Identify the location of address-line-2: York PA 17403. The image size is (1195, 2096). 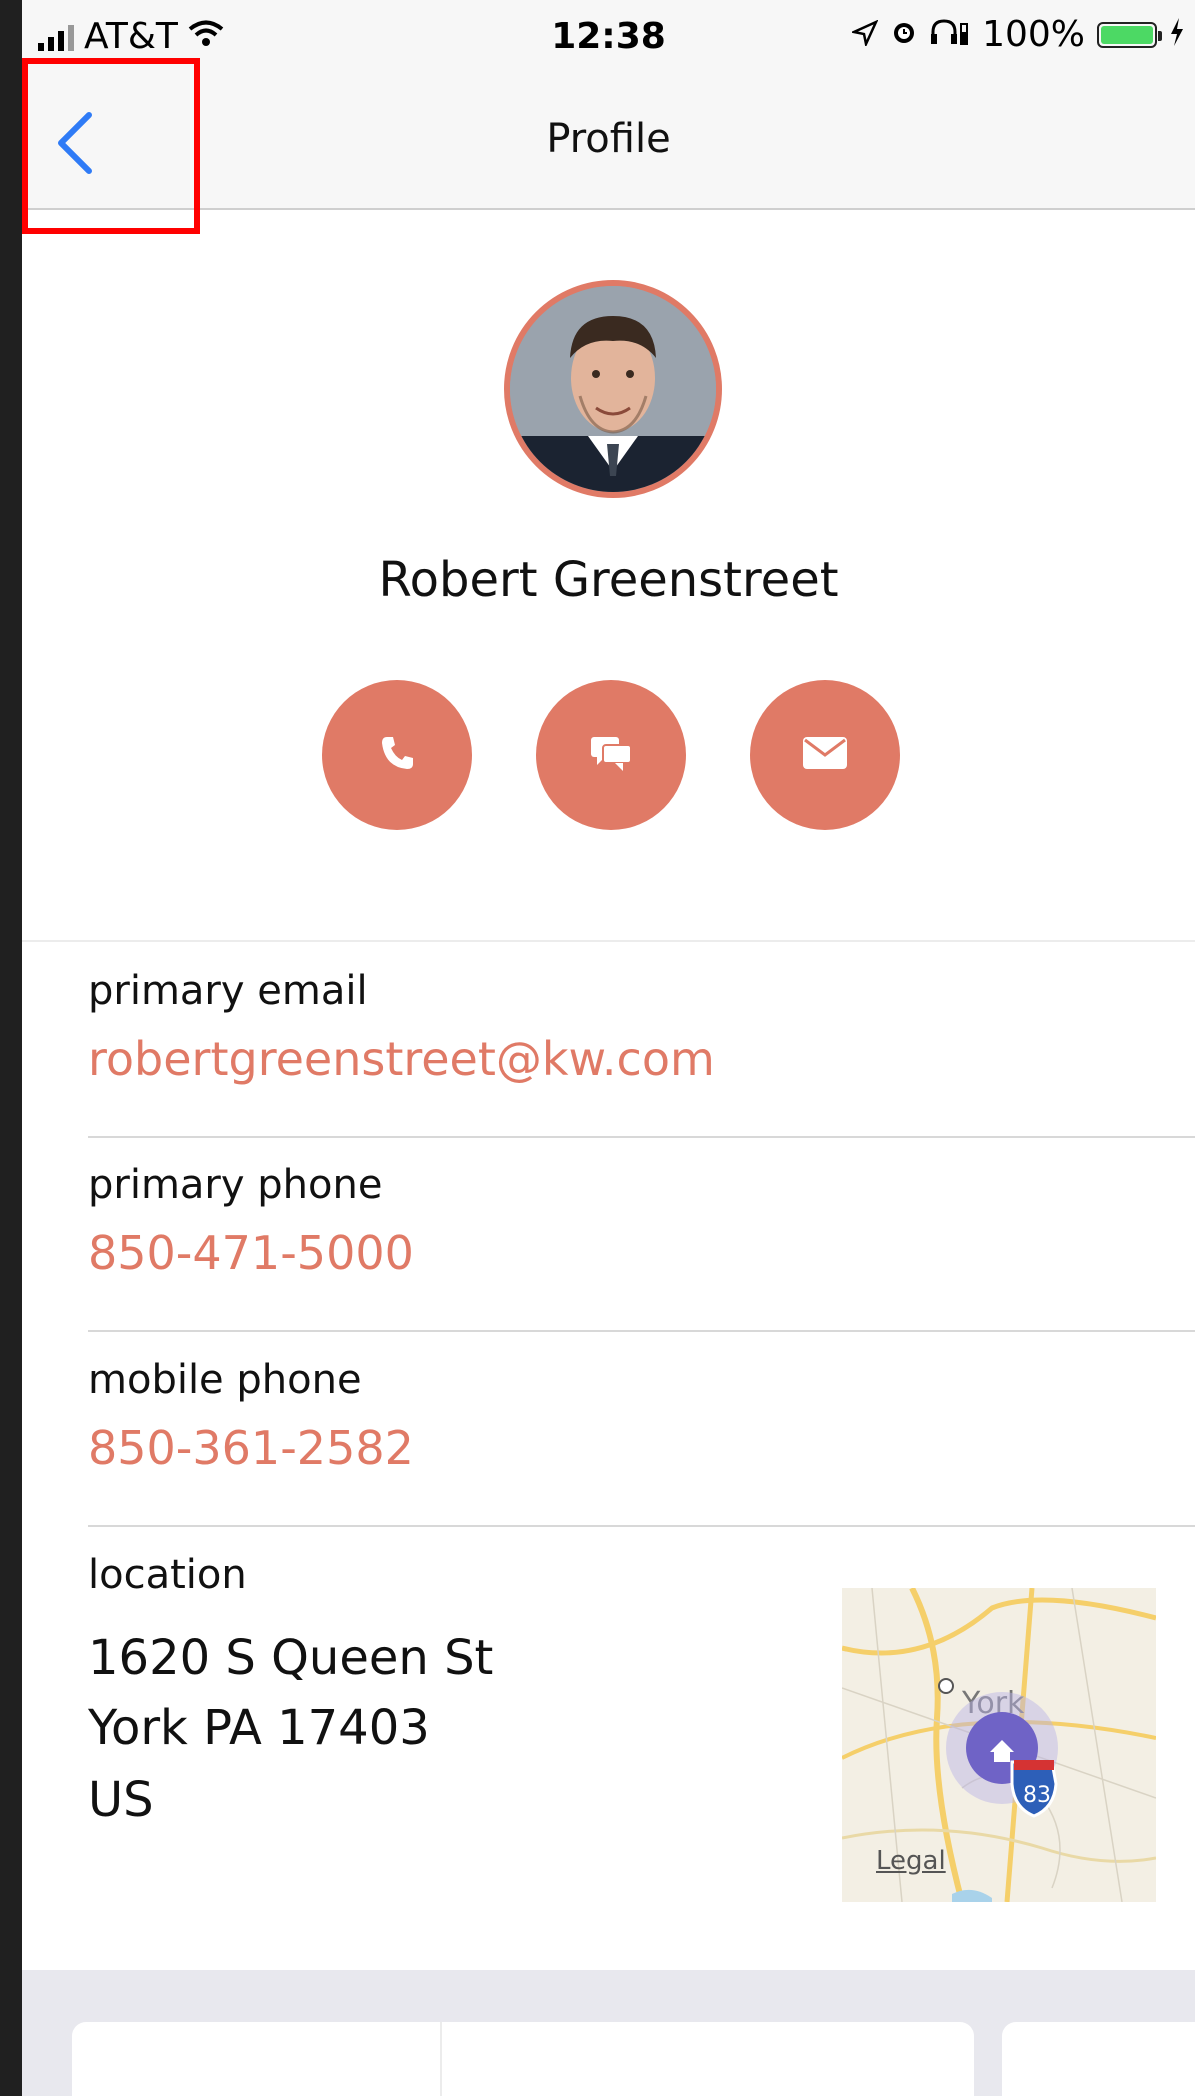
(259, 1728).